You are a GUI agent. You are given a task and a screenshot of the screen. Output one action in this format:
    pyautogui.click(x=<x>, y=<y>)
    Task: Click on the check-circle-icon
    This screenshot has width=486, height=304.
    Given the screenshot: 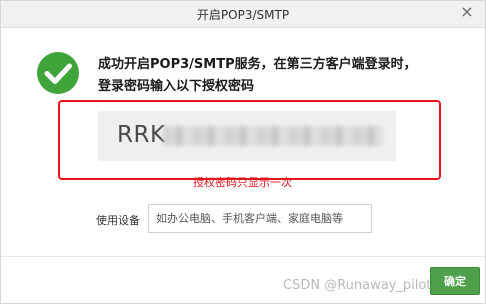 What is the action you would take?
    pyautogui.click(x=58, y=73)
    